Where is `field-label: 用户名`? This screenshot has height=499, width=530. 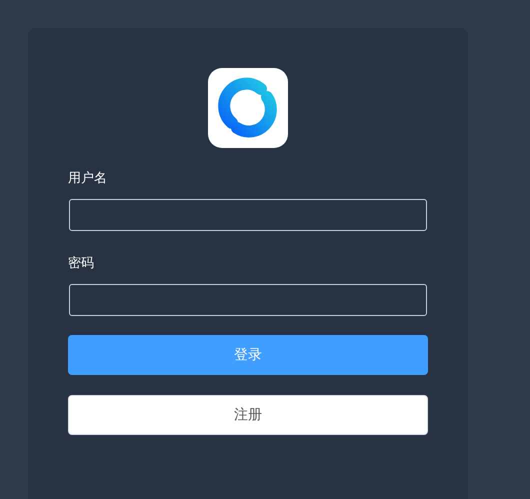
field-label: 用户名 is located at coordinates (88, 179).